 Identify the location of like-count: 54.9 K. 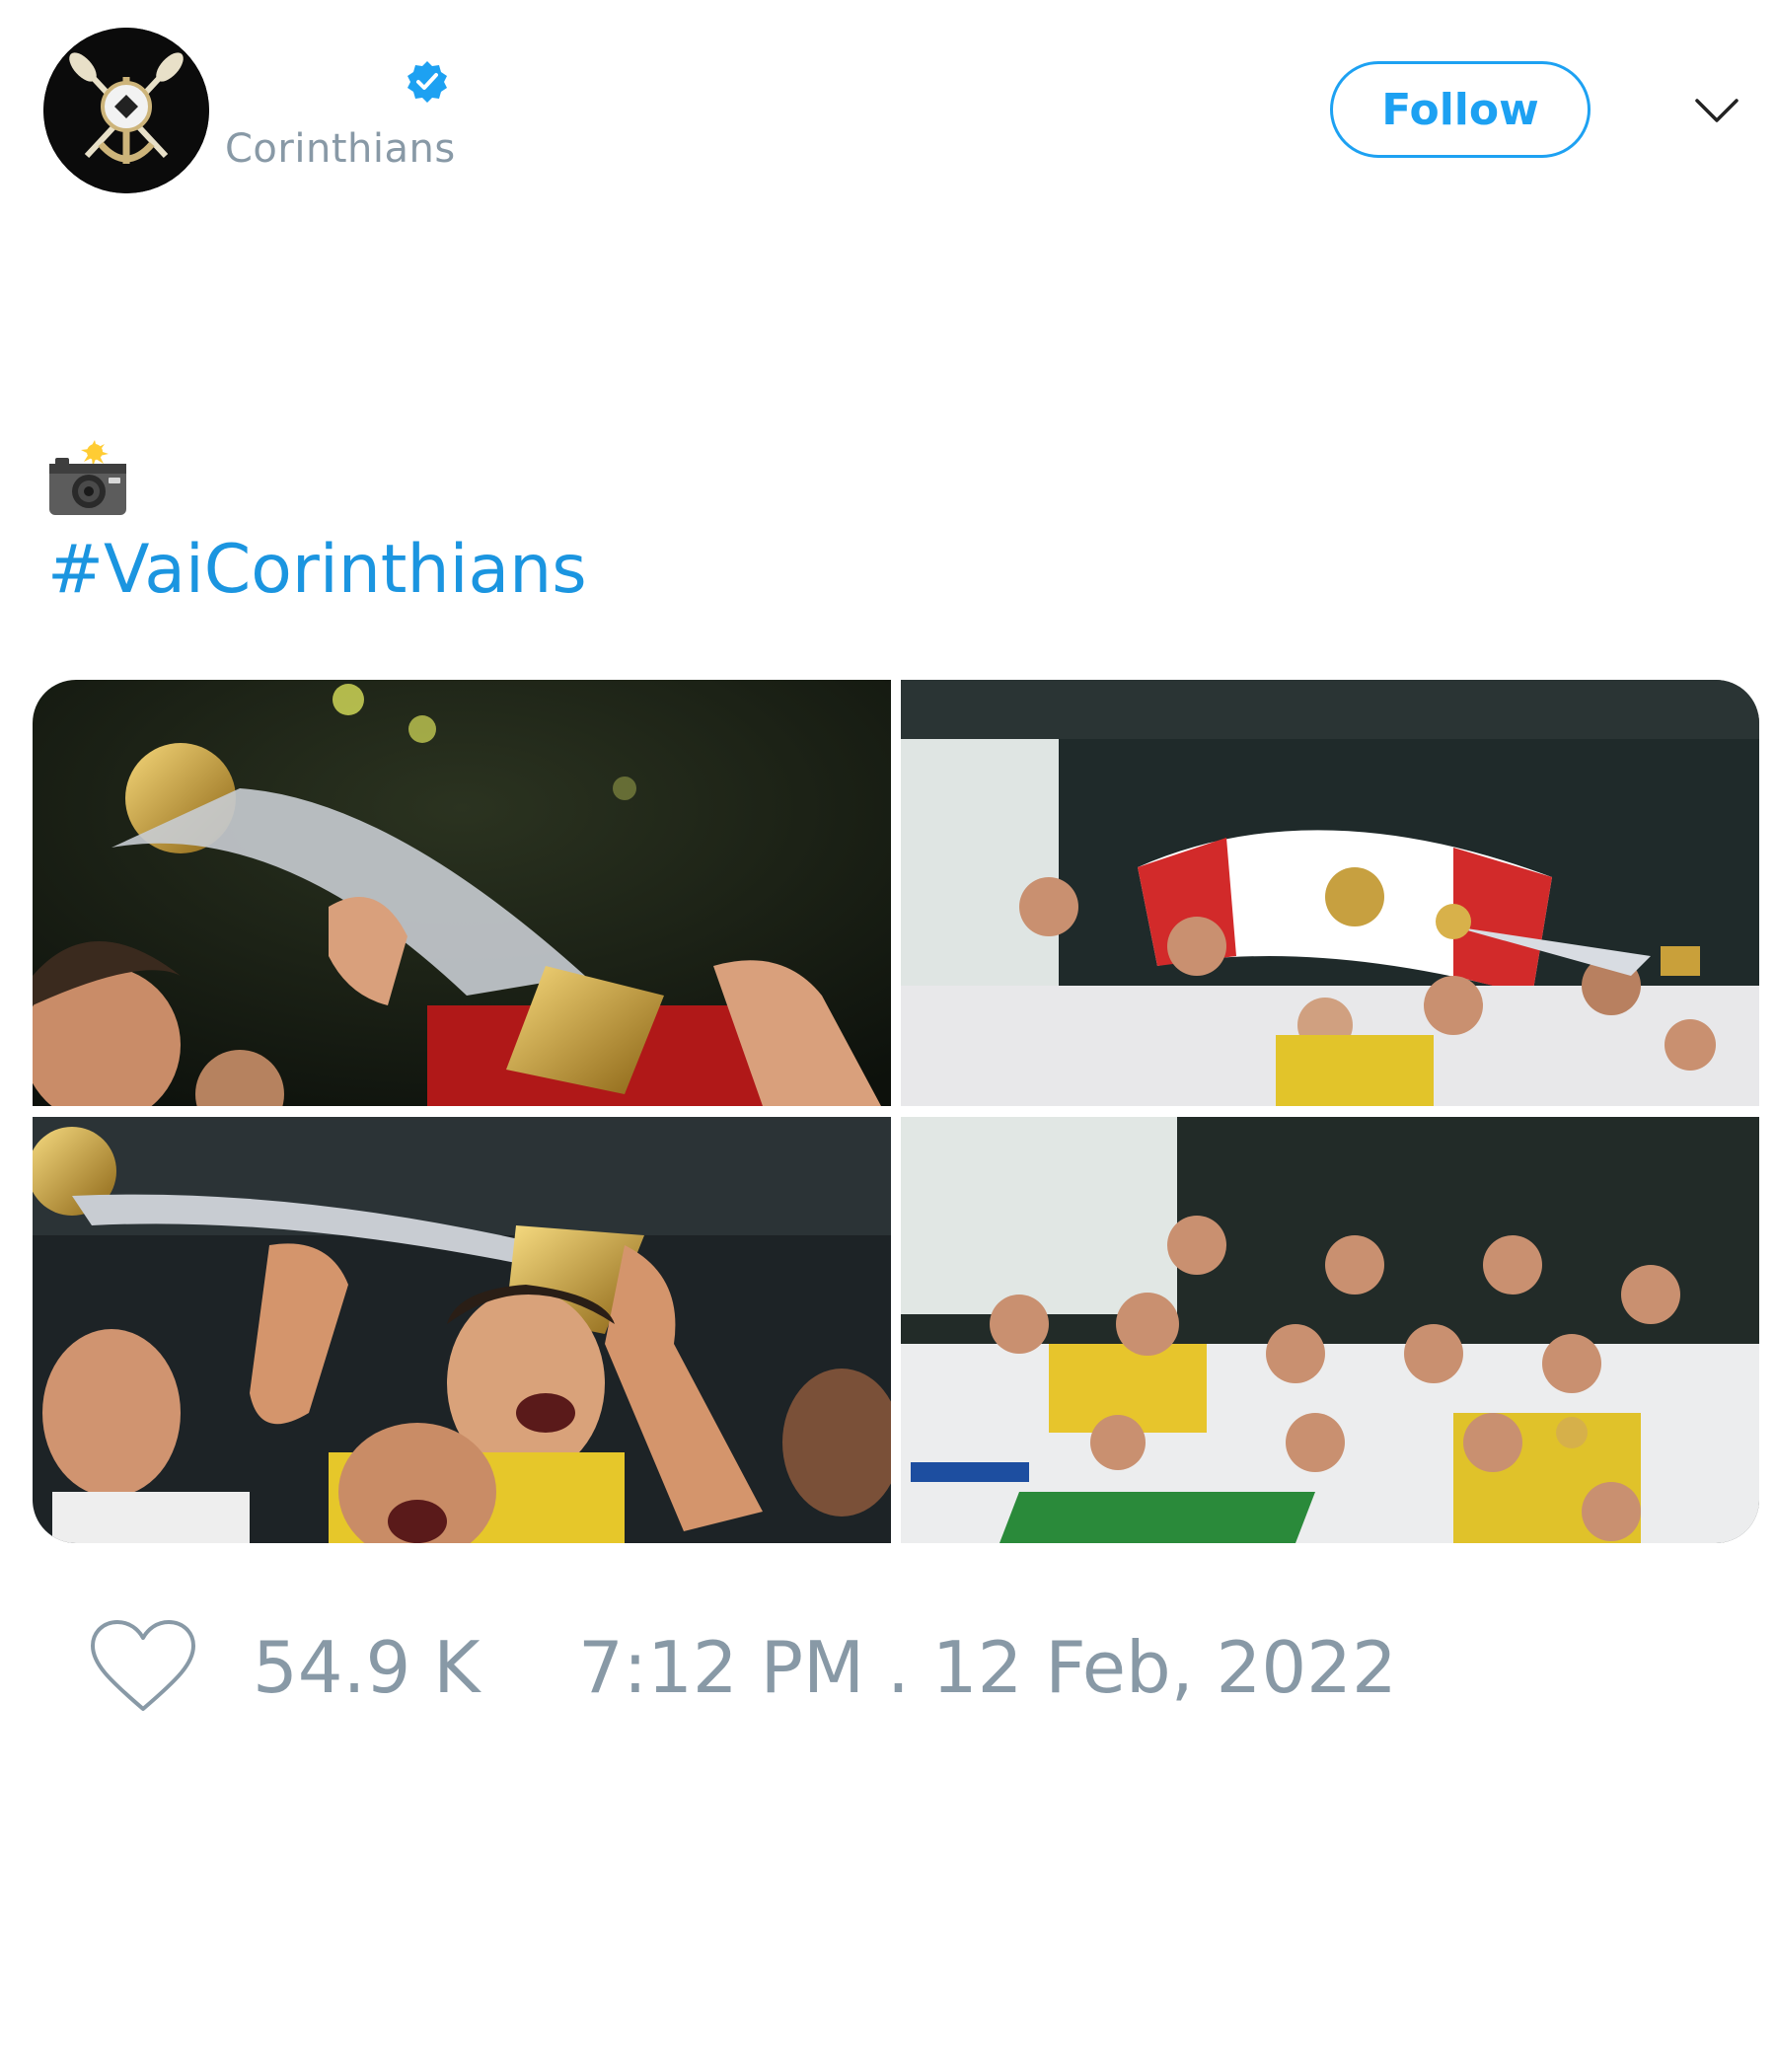
(367, 1668).